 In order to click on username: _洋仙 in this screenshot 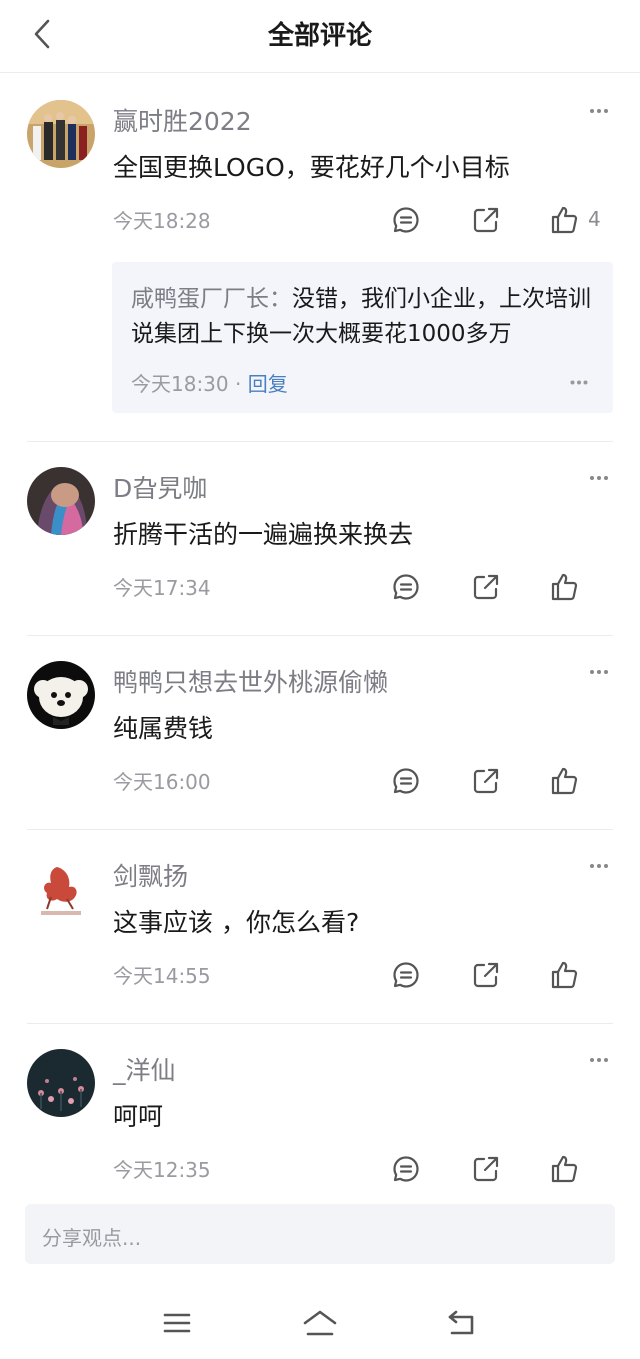, I will do `click(144, 1069)`.